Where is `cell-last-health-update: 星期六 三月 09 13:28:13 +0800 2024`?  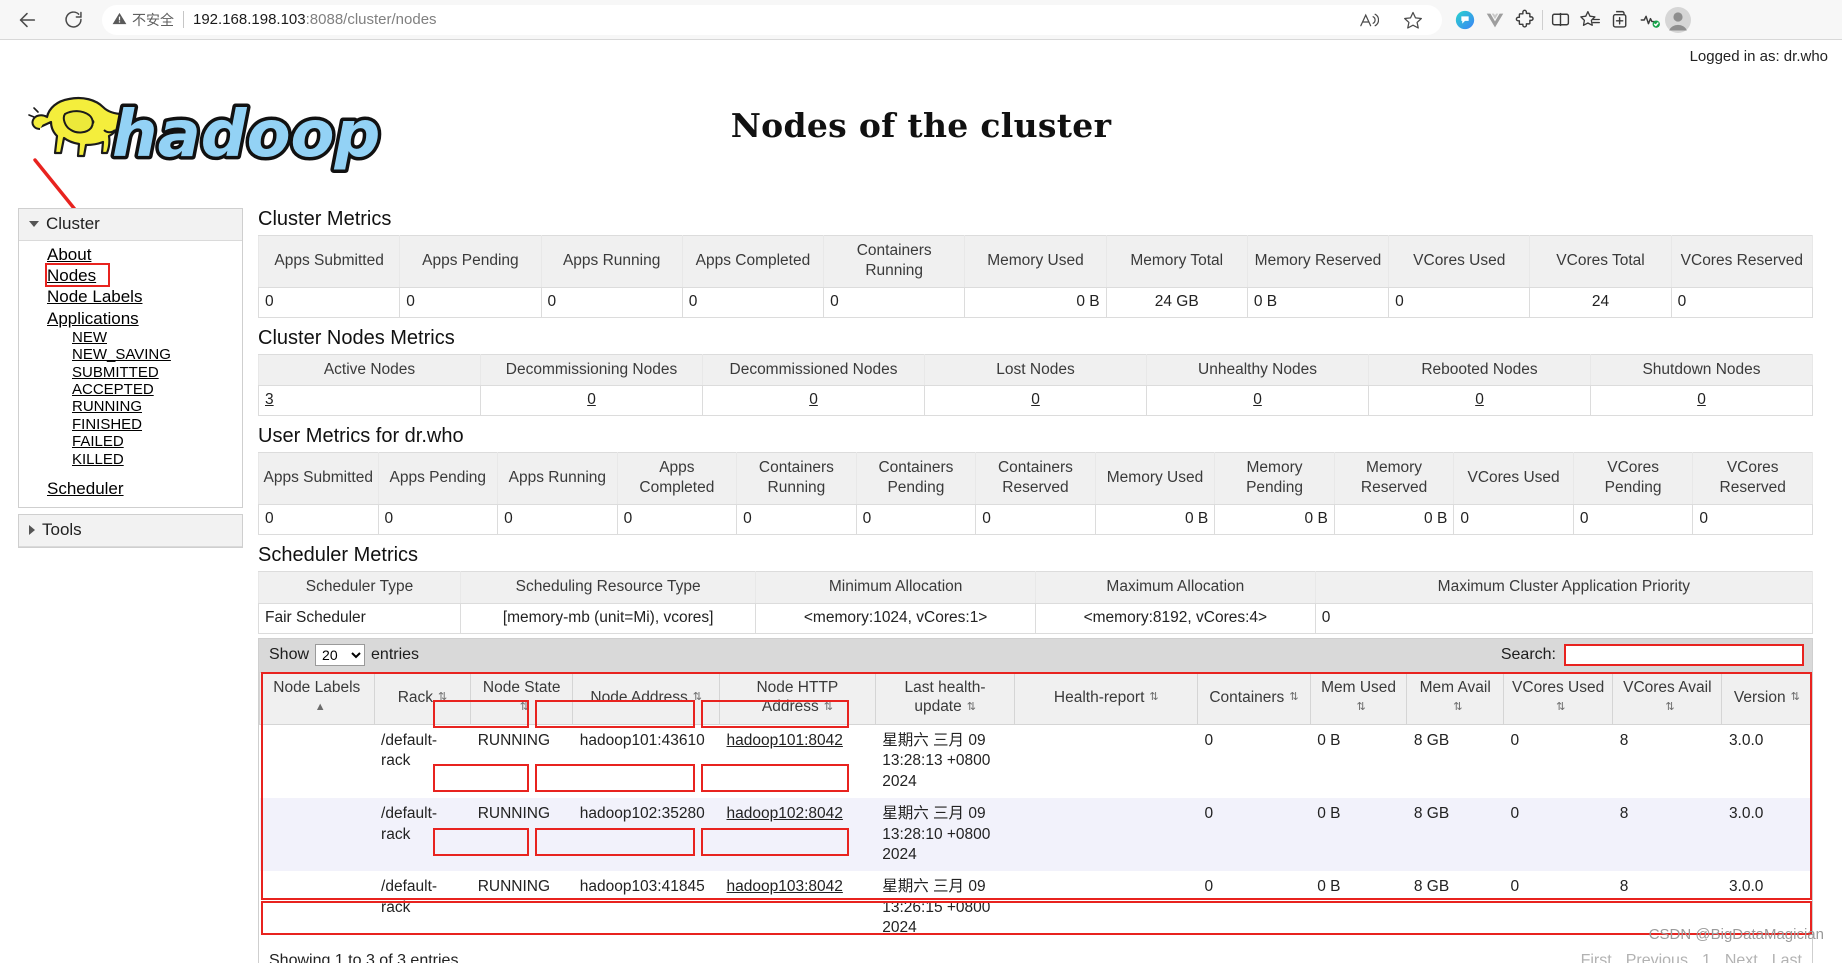 cell-last-health-update: 星期六 三月 09 13:28:13 +0800 2024 is located at coordinates (945, 761).